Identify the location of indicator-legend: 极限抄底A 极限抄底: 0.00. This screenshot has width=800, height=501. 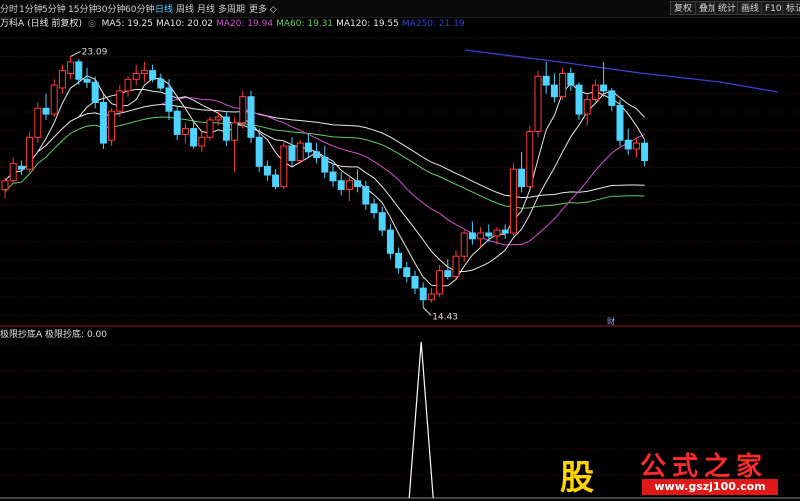
(53, 335).